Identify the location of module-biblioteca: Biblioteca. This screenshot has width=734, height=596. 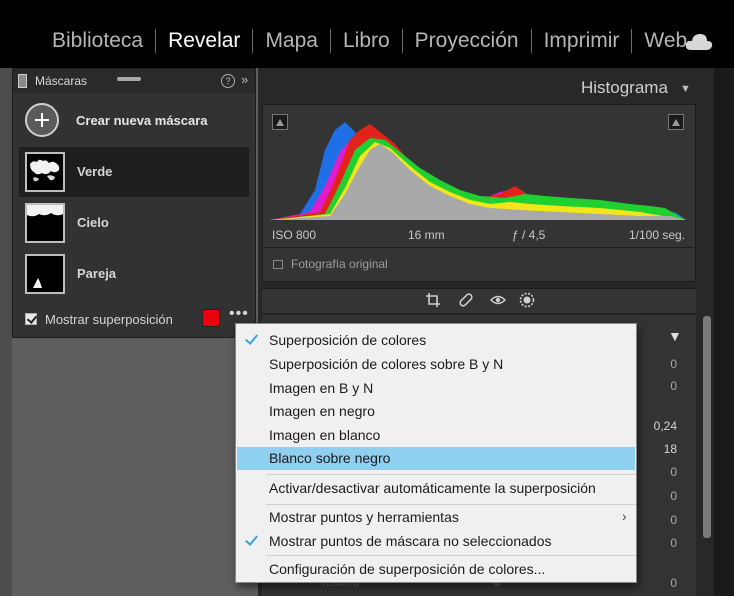
(97, 41).